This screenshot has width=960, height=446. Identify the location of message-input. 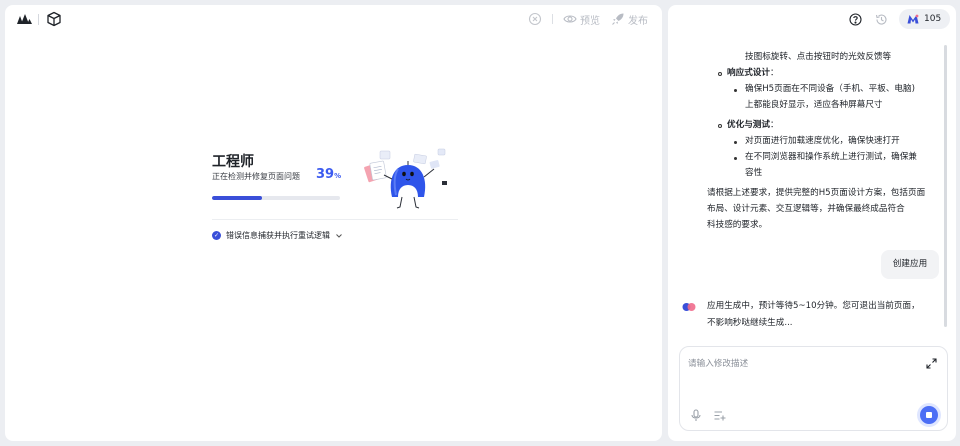
(803, 367).